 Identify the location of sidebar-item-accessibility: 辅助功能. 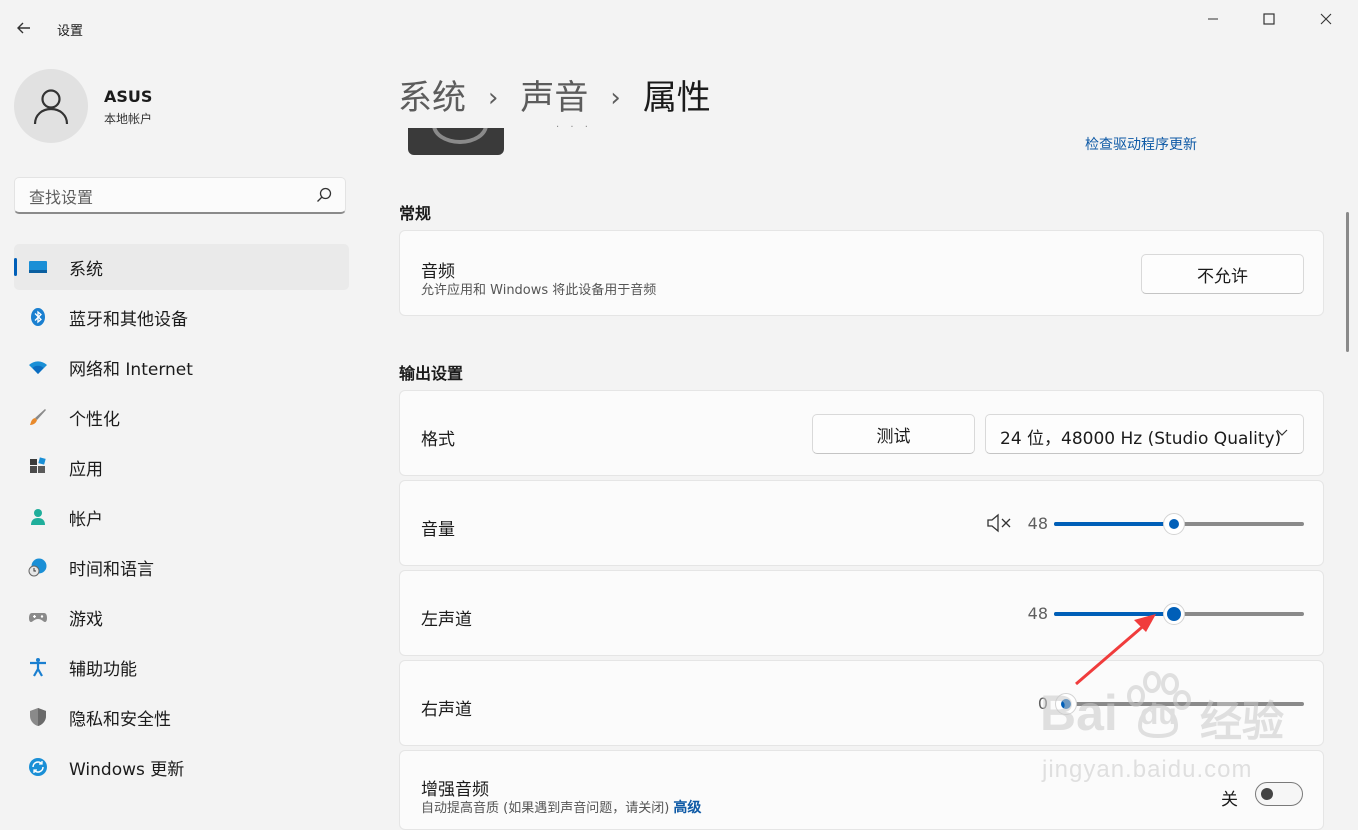
(181, 667).